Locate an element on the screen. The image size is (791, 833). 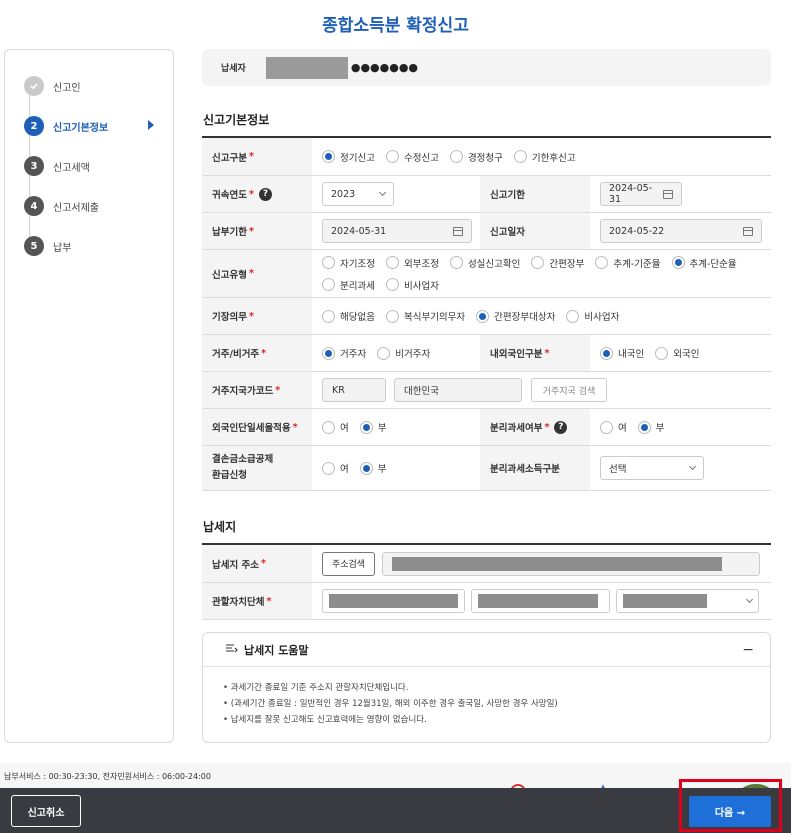
radio-bk-none: 해당없음 is located at coordinates (348, 316).